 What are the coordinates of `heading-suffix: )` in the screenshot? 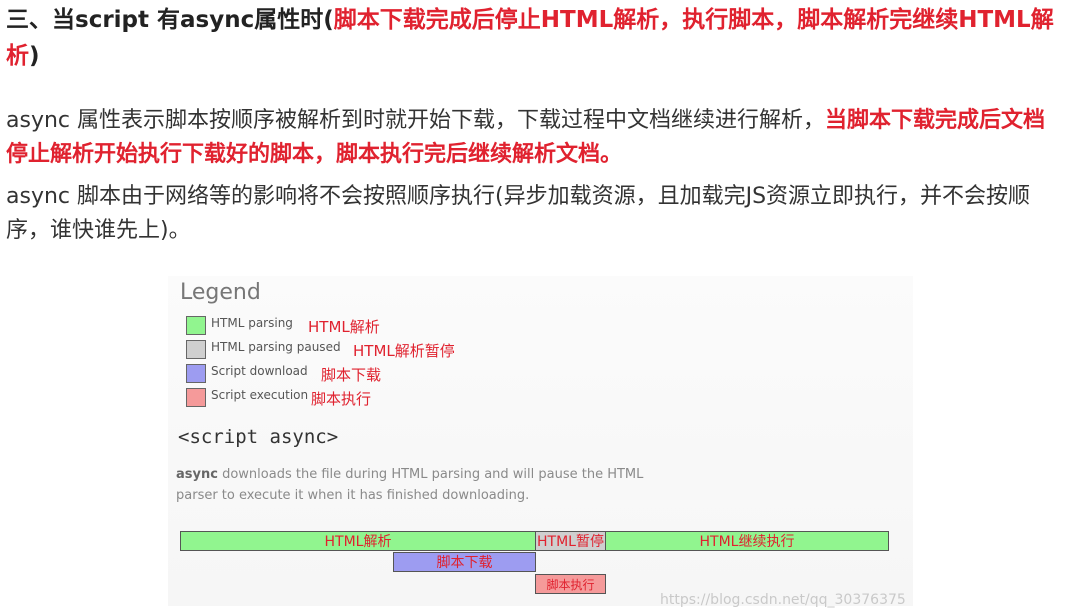 It's located at (34, 56).